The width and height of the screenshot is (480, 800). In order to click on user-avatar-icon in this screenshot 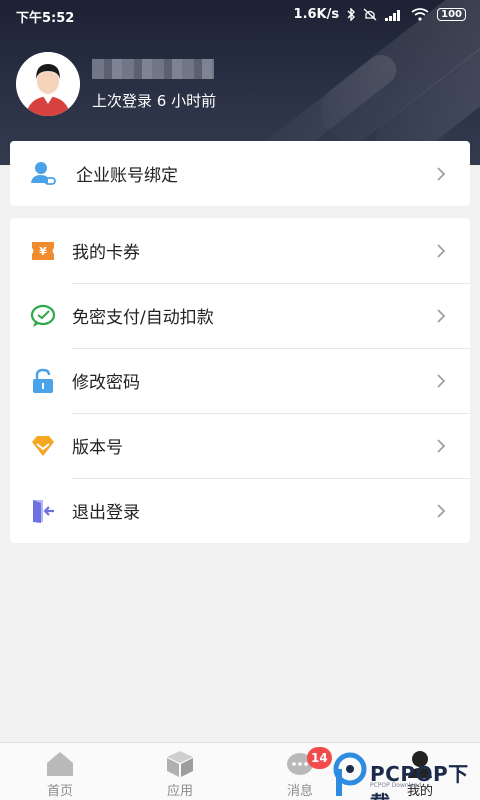, I will do `click(48, 84)`.